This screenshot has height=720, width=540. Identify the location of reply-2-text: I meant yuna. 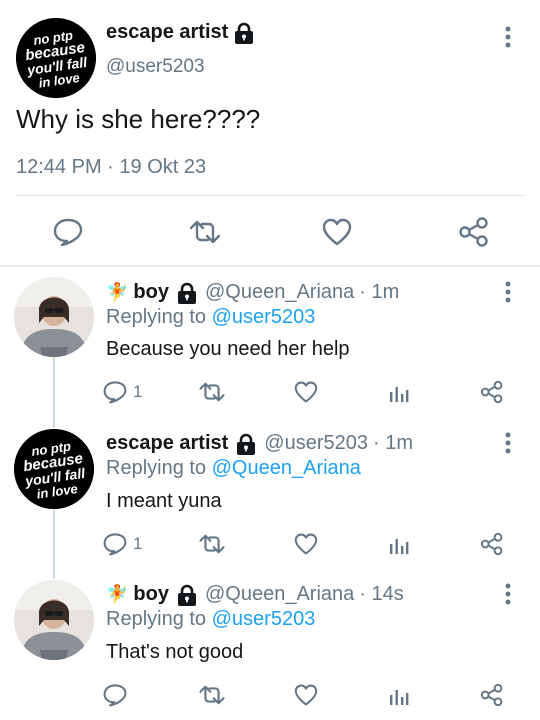
(164, 501).